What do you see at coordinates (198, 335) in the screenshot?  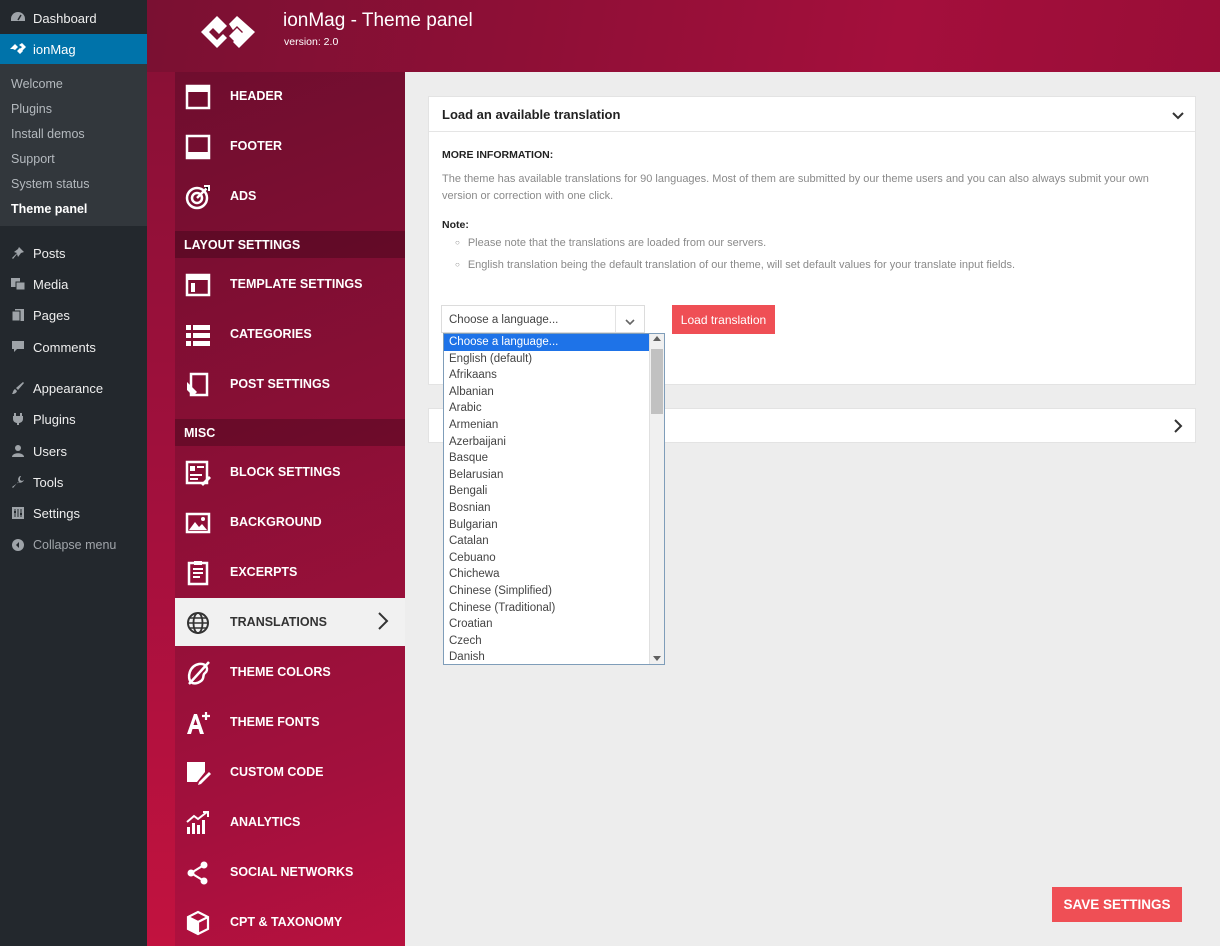 I see `list-icon` at bounding box center [198, 335].